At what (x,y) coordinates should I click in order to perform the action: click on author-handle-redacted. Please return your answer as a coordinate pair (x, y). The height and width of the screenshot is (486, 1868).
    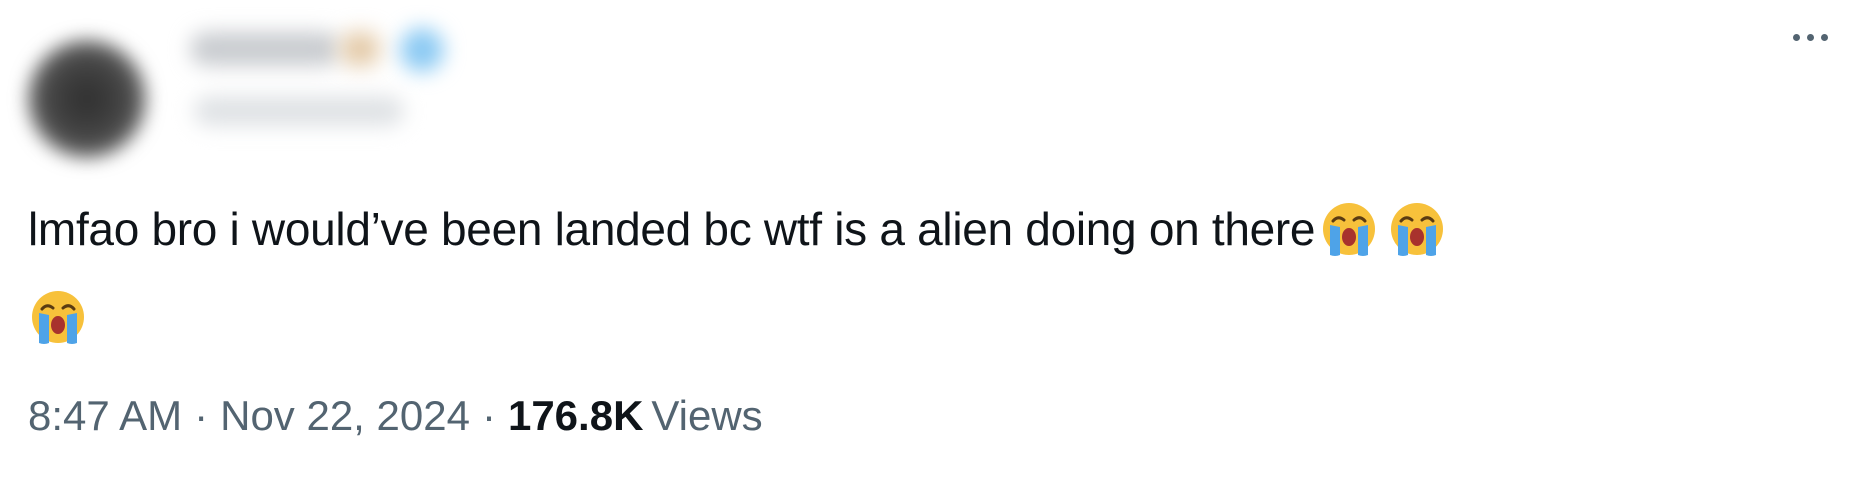
    Looking at the image, I should click on (299, 111).